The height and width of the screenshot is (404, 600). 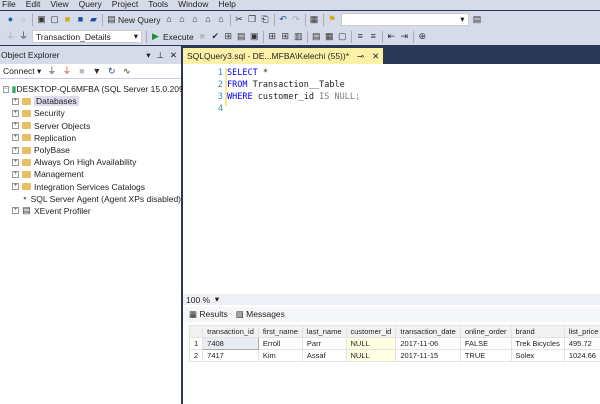 I want to click on actual-plan-icon: ⊞, so click(x=272, y=36).